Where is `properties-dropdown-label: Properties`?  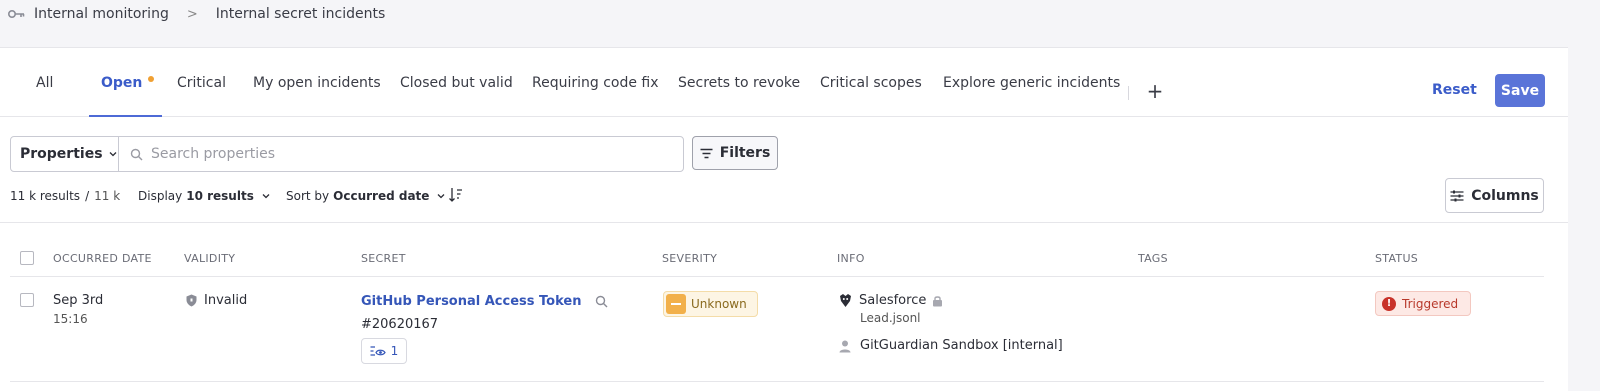
properties-dropdown-label: Properties is located at coordinates (61, 154).